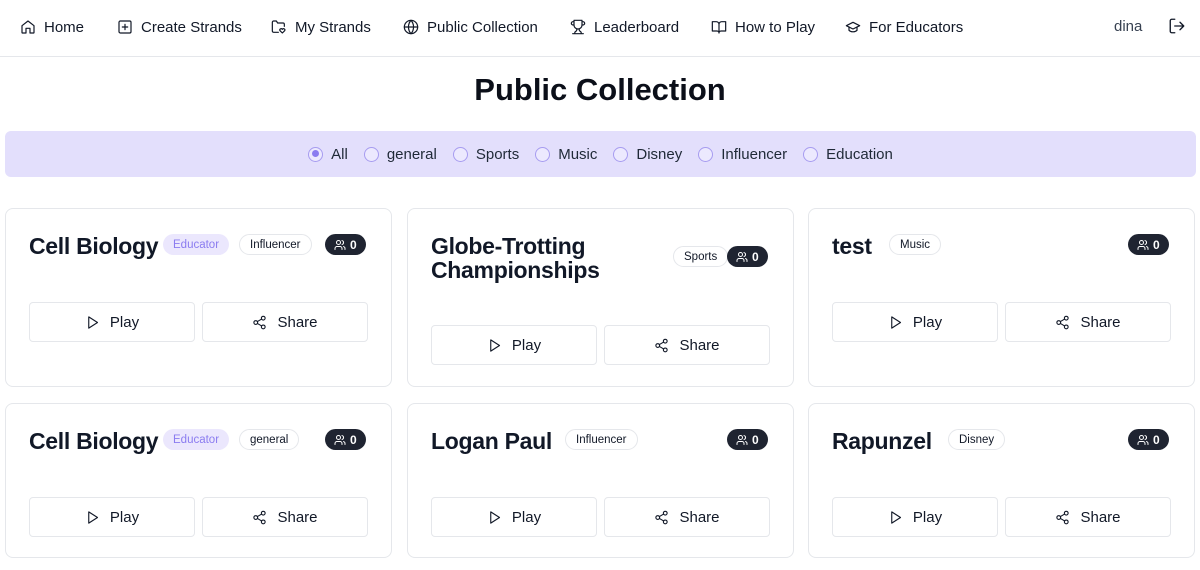 This screenshot has width=1200, height=570. Describe the element at coordinates (600, 480) in the screenshot. I see `strand-card: Logan Paul Influencer 0 Play Share` at that location.